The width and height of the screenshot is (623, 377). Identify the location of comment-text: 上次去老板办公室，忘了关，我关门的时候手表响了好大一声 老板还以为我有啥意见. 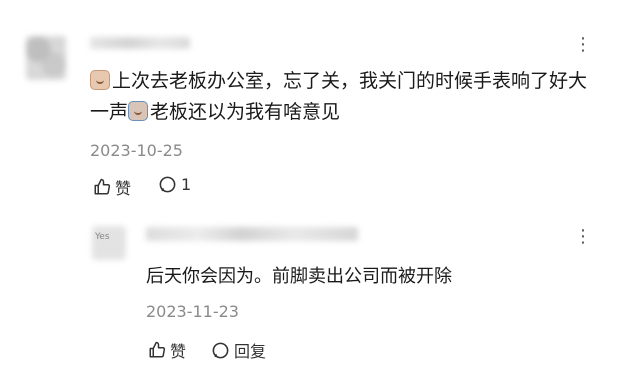
(339, 96).